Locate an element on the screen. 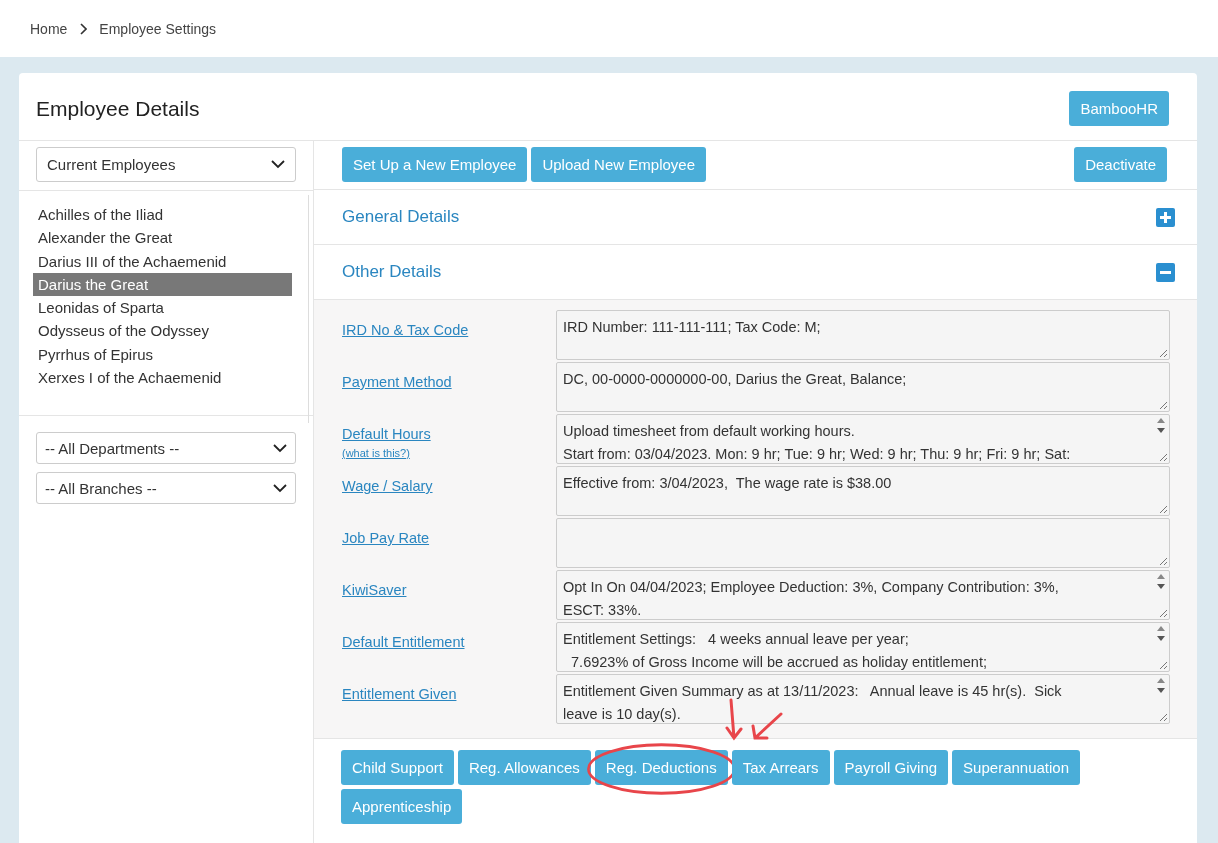 The image size is (1218, 843). action-button: Apprenticeship is located at coordinates (402, 806).